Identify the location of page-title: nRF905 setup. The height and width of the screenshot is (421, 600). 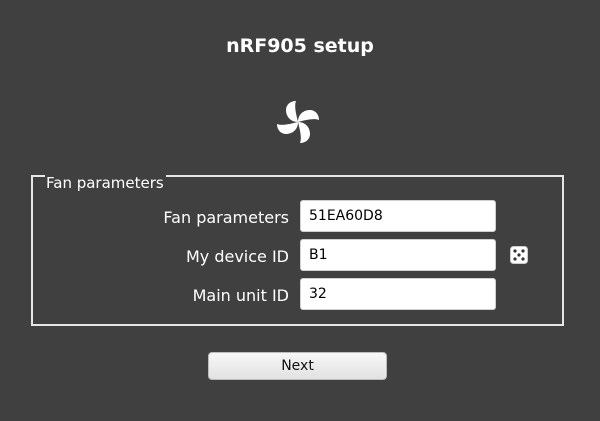
(300, 46).